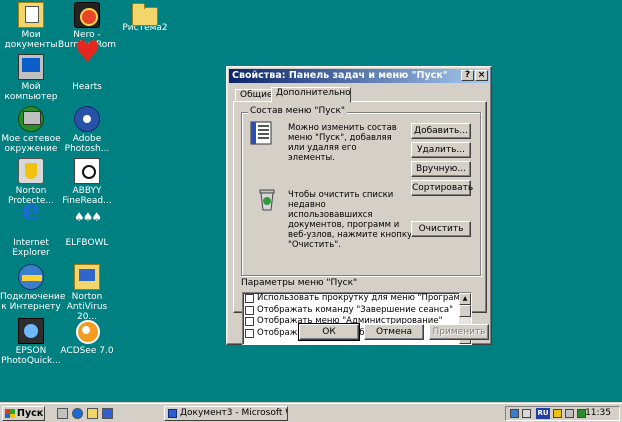  Describe the element at coordinates (87, 243) in the screenshot. I see `desktop-icon-label: ELFBOWL` at that location.